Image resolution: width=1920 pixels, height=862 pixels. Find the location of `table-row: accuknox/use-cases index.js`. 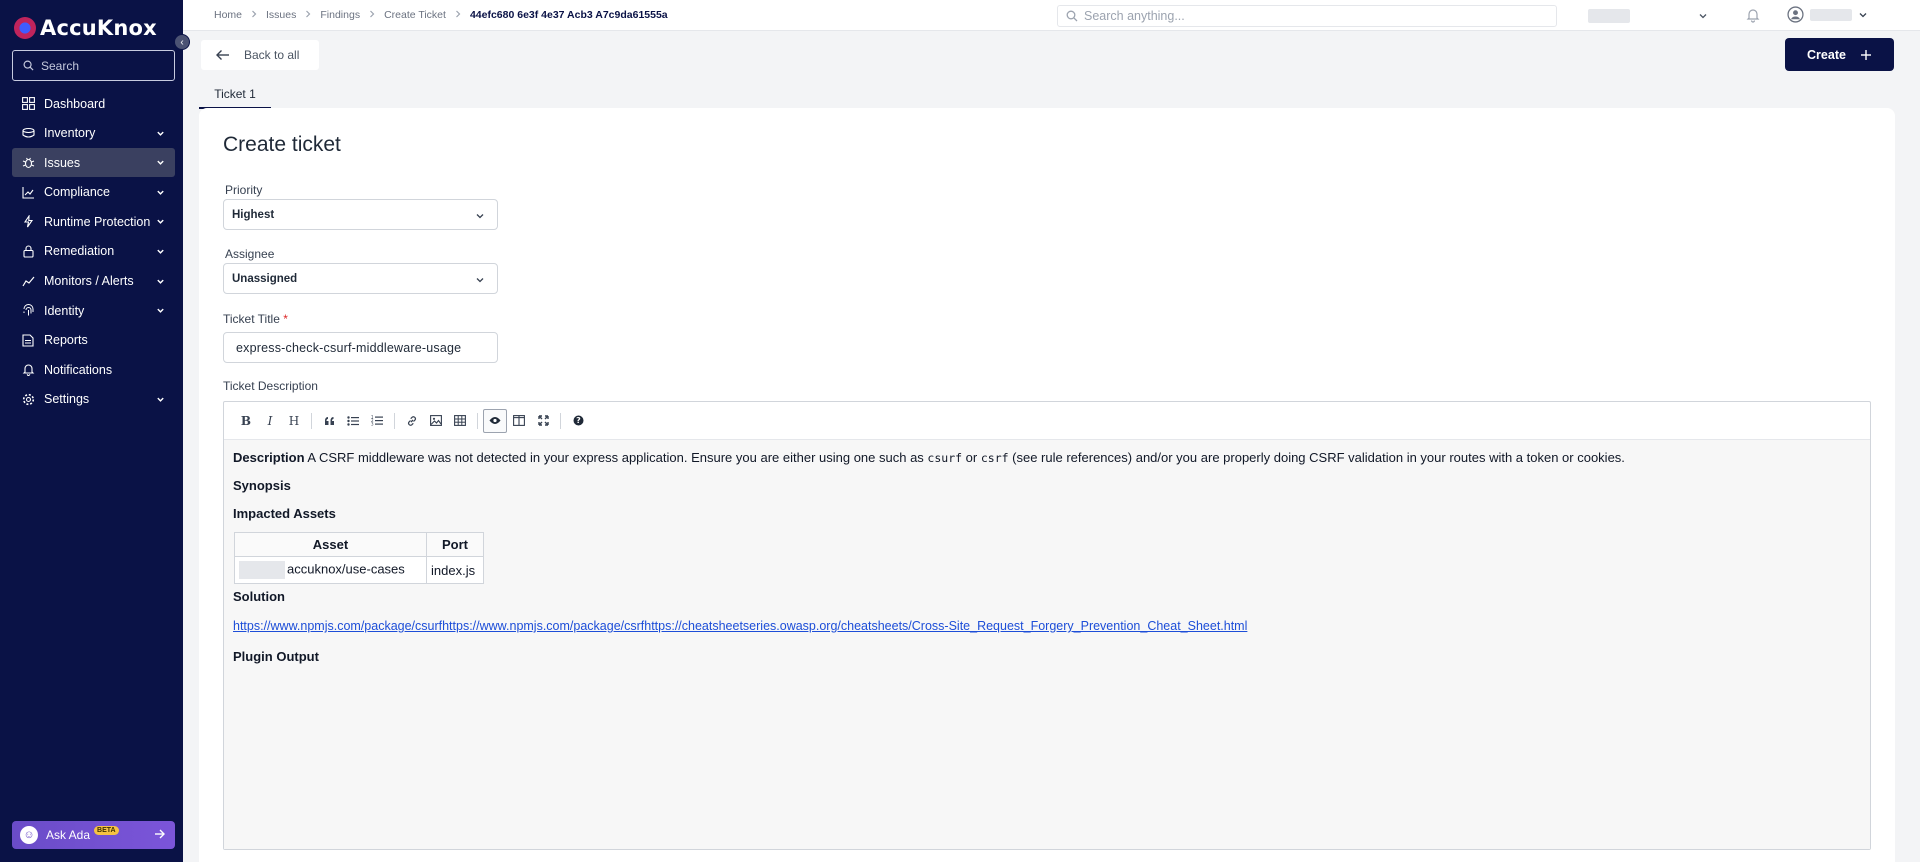

table-row: accuknox/use-cases index.js is located at coordinates (359, 570).